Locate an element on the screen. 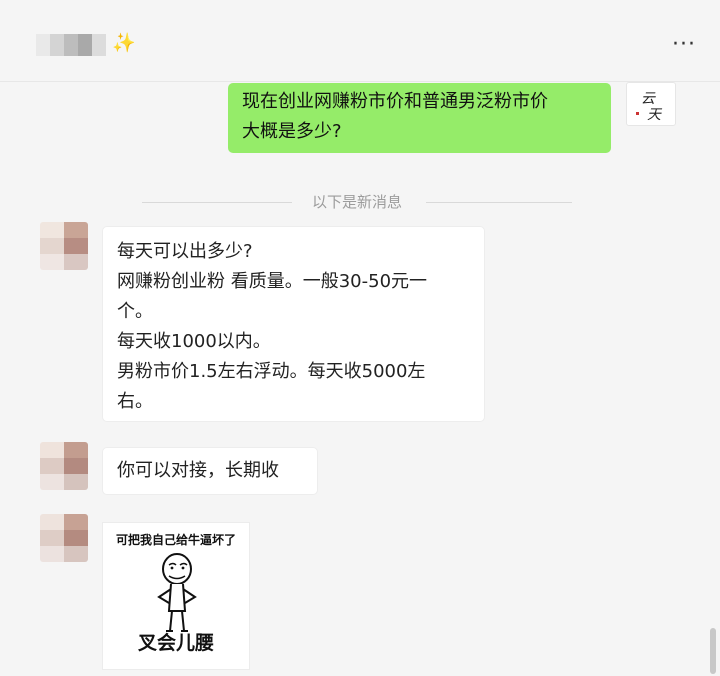 Image resolution: width=720 pixels, height=676 pixels. message-scrollbar is located at coordinates (713, 651).